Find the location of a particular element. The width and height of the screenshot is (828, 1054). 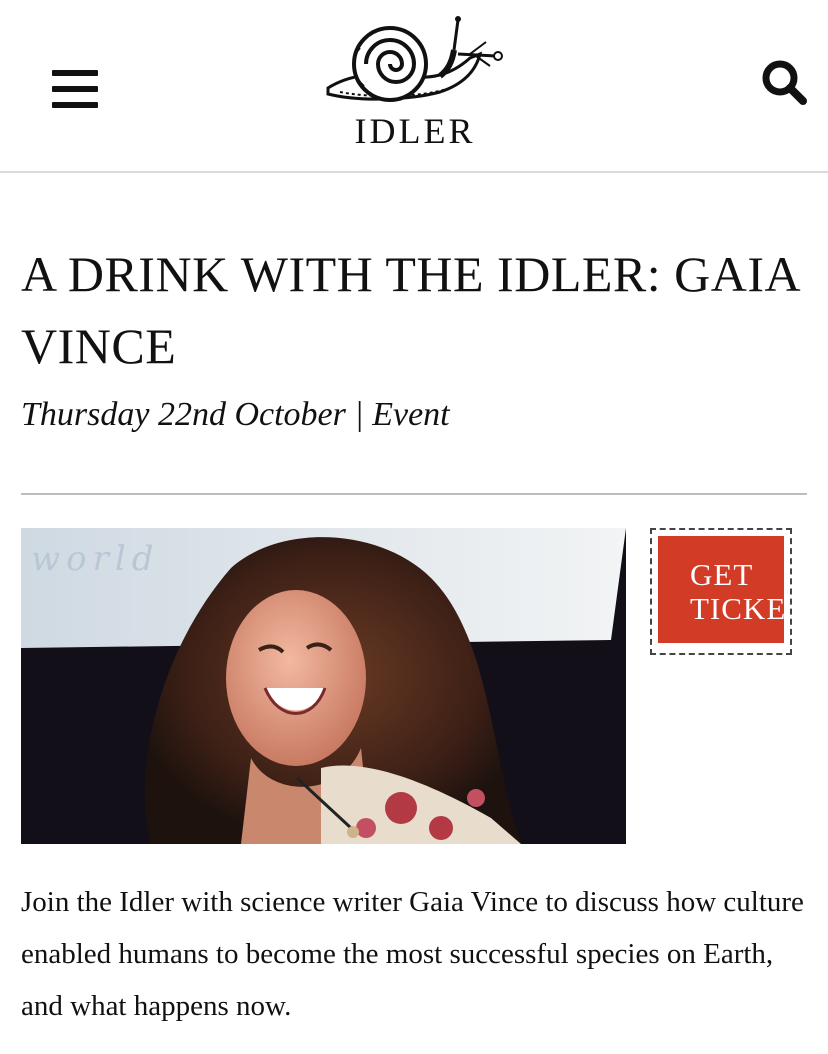

divider is located at coordinates (414, 494).